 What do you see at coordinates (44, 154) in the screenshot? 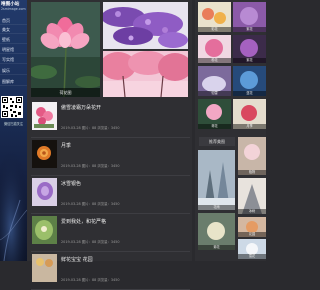
I see `thumbnail-orange-flower` at bounding box center [44, 154].